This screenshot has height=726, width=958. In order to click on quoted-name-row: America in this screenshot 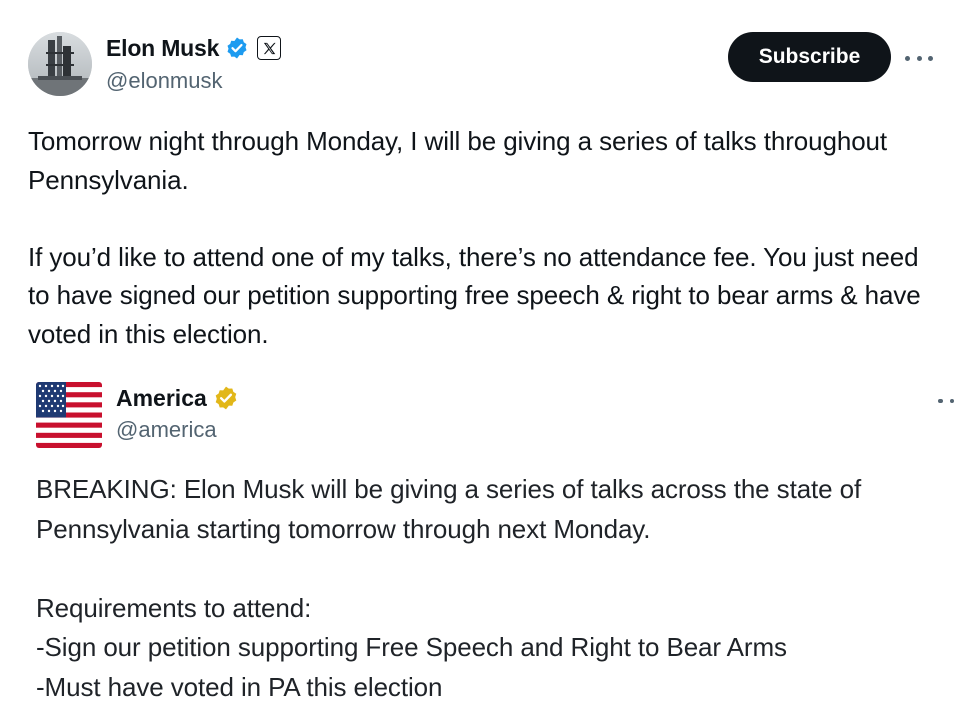, I will do `click(177, 398)`.